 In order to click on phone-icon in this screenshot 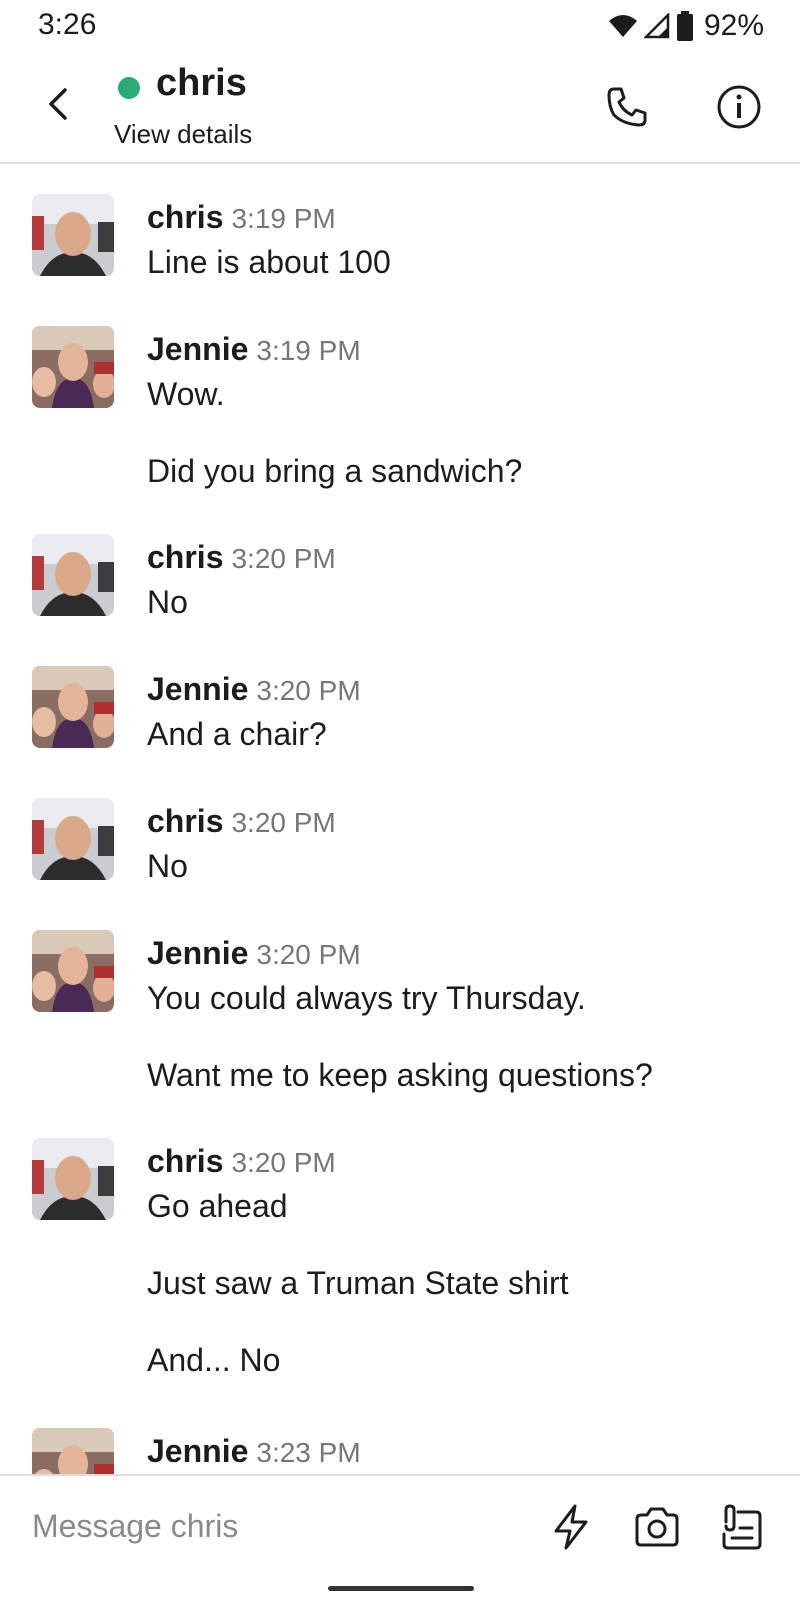, I will do `click(627, 107)`.